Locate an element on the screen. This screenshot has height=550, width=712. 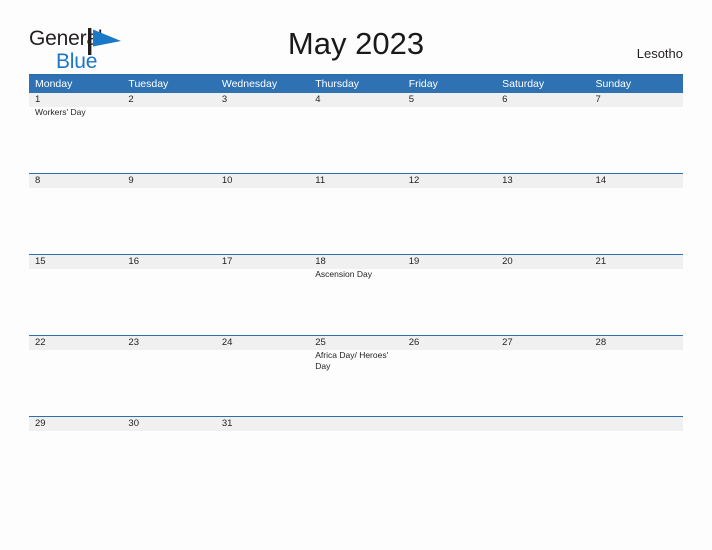
day-cell: 22 is located at coordinates (75, 376).